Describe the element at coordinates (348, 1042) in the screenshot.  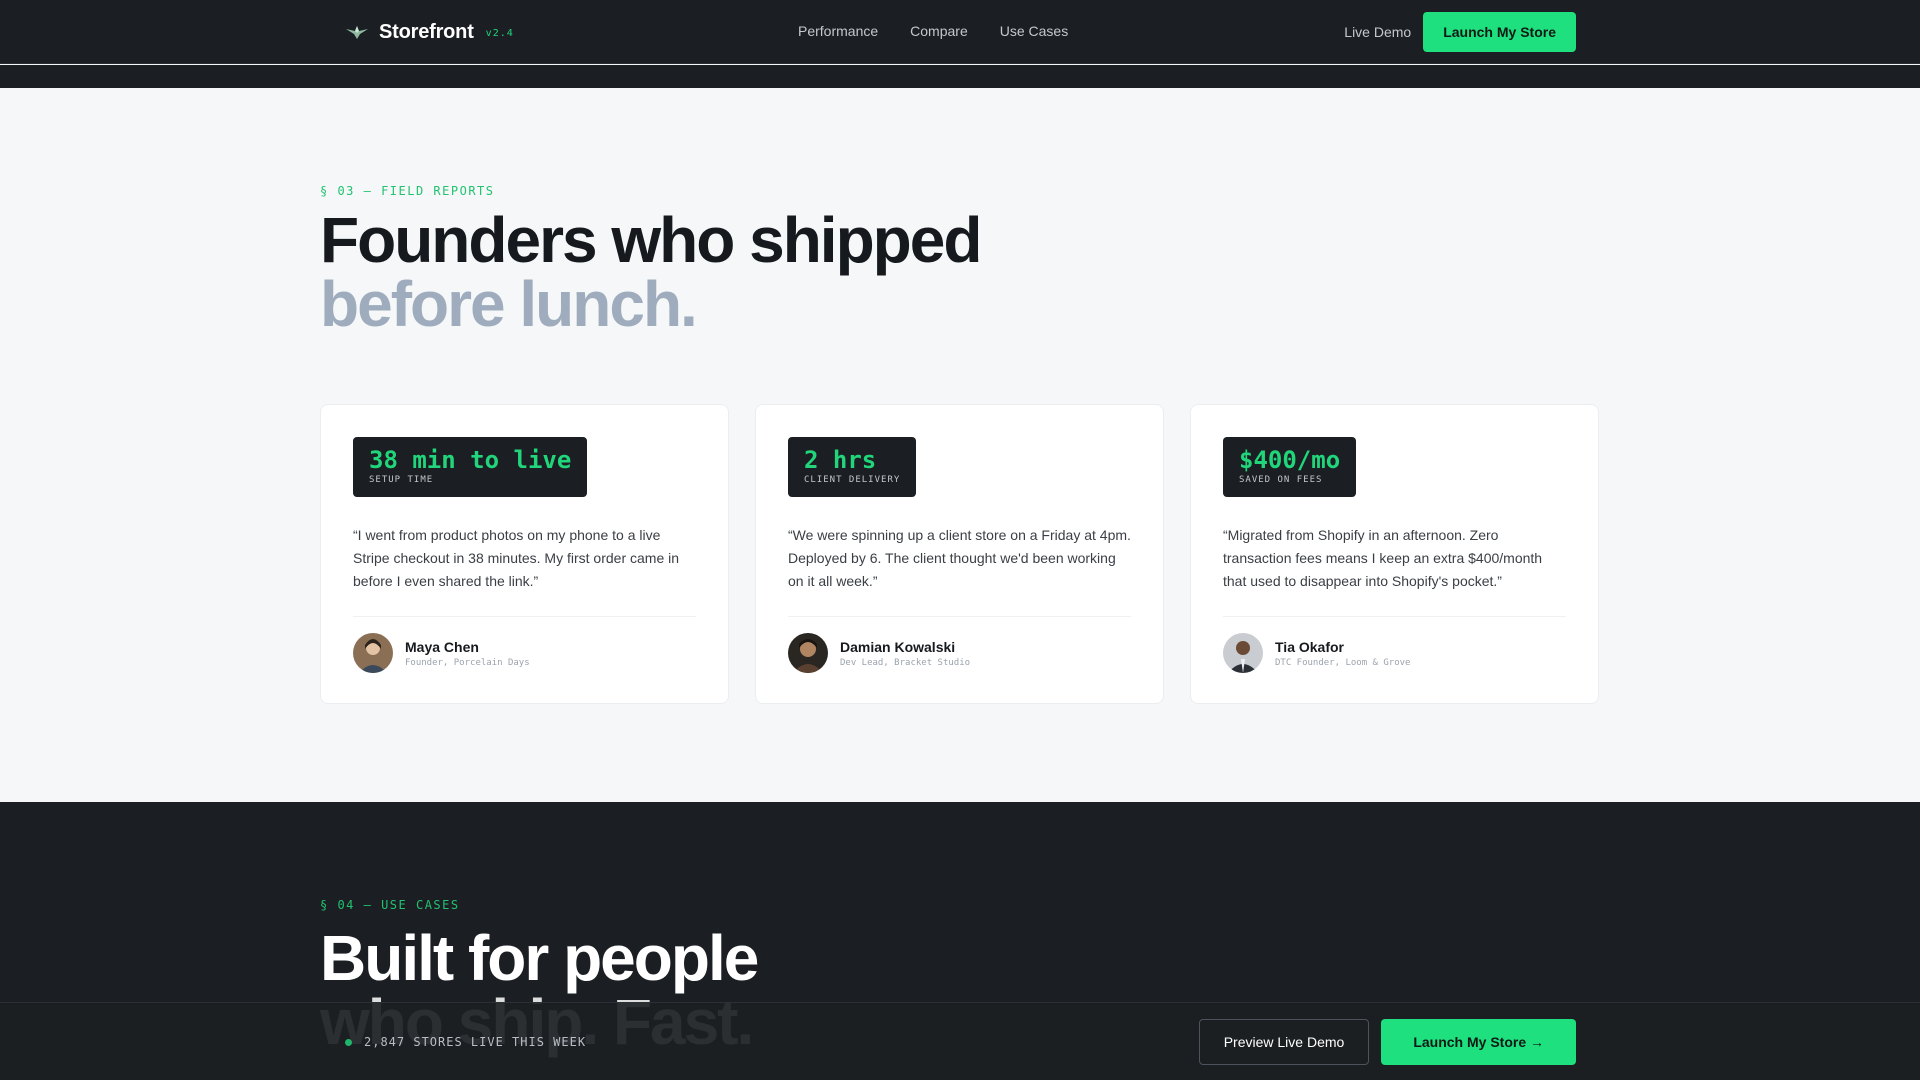
I see `live-dot-icon` at that location.